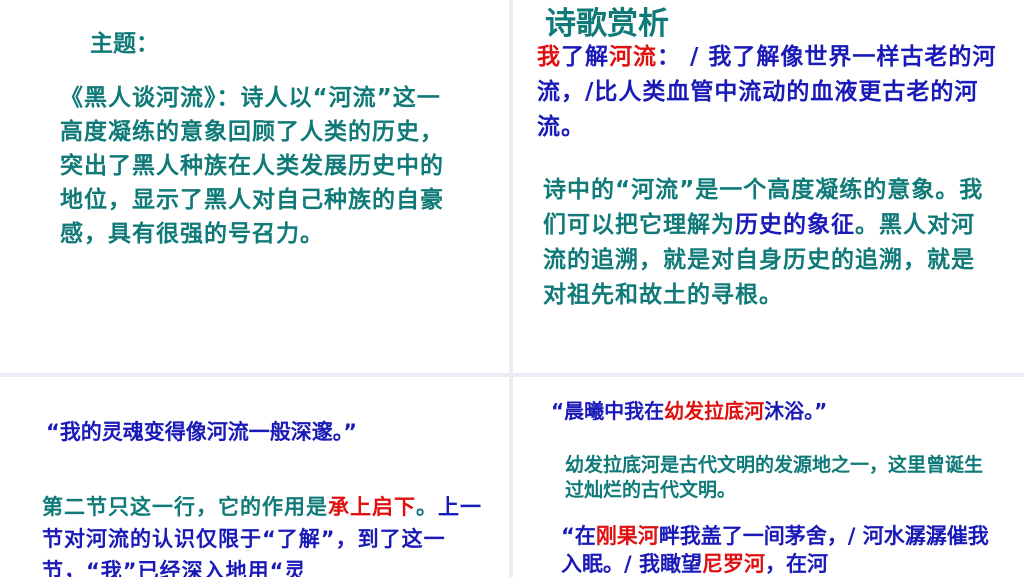 The image size is (1024, 577). I want to click on quote2-part-3: ，在河, so click(796, 564).